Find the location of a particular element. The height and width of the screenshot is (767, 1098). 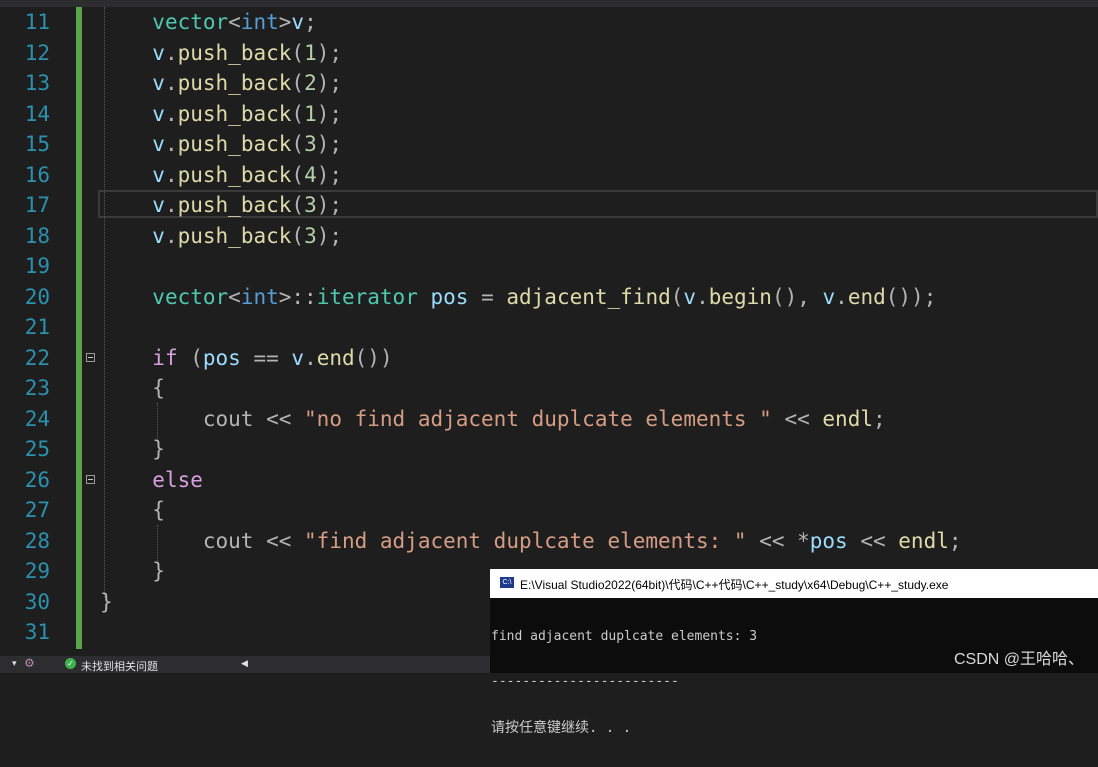

code-line: 12 v.push_back(1); is located at coordinates (549, 53).